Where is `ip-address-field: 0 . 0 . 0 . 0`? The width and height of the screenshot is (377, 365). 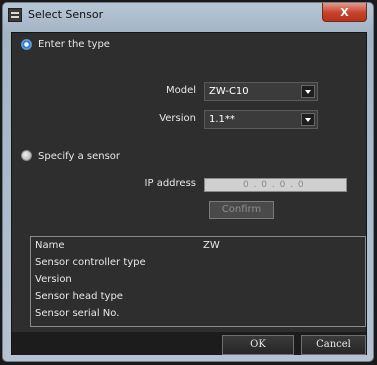
ip-address-field: 0 . 0 . 0 . 0 is located at coordinates (275, 185).